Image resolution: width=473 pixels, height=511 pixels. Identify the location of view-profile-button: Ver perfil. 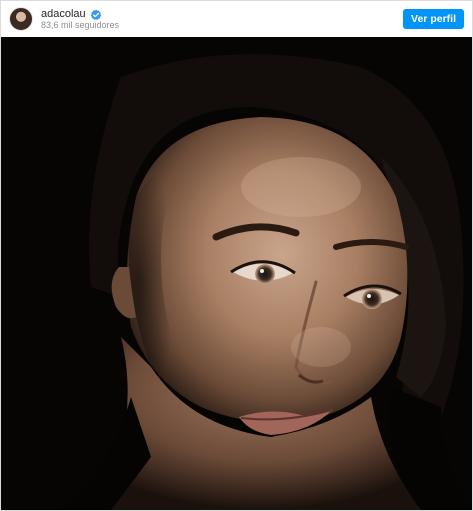
(433, 19).